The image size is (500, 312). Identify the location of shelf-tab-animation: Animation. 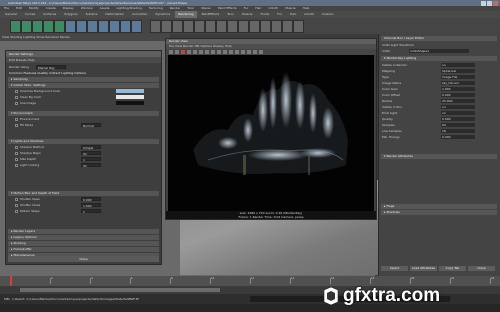
(139, 14).